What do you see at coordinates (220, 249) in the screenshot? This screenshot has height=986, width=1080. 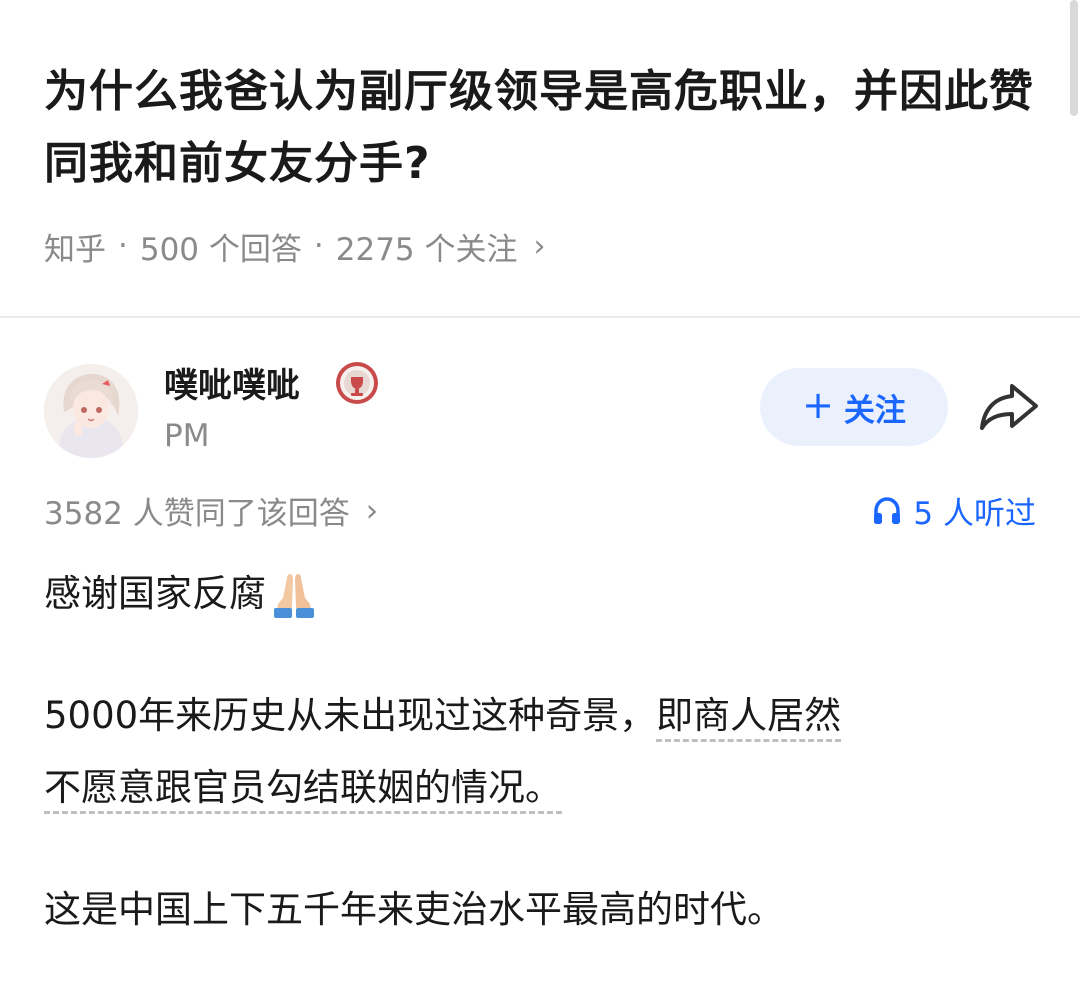 I see `answer-count: 500 个回答` at bounding box center [220, 249].